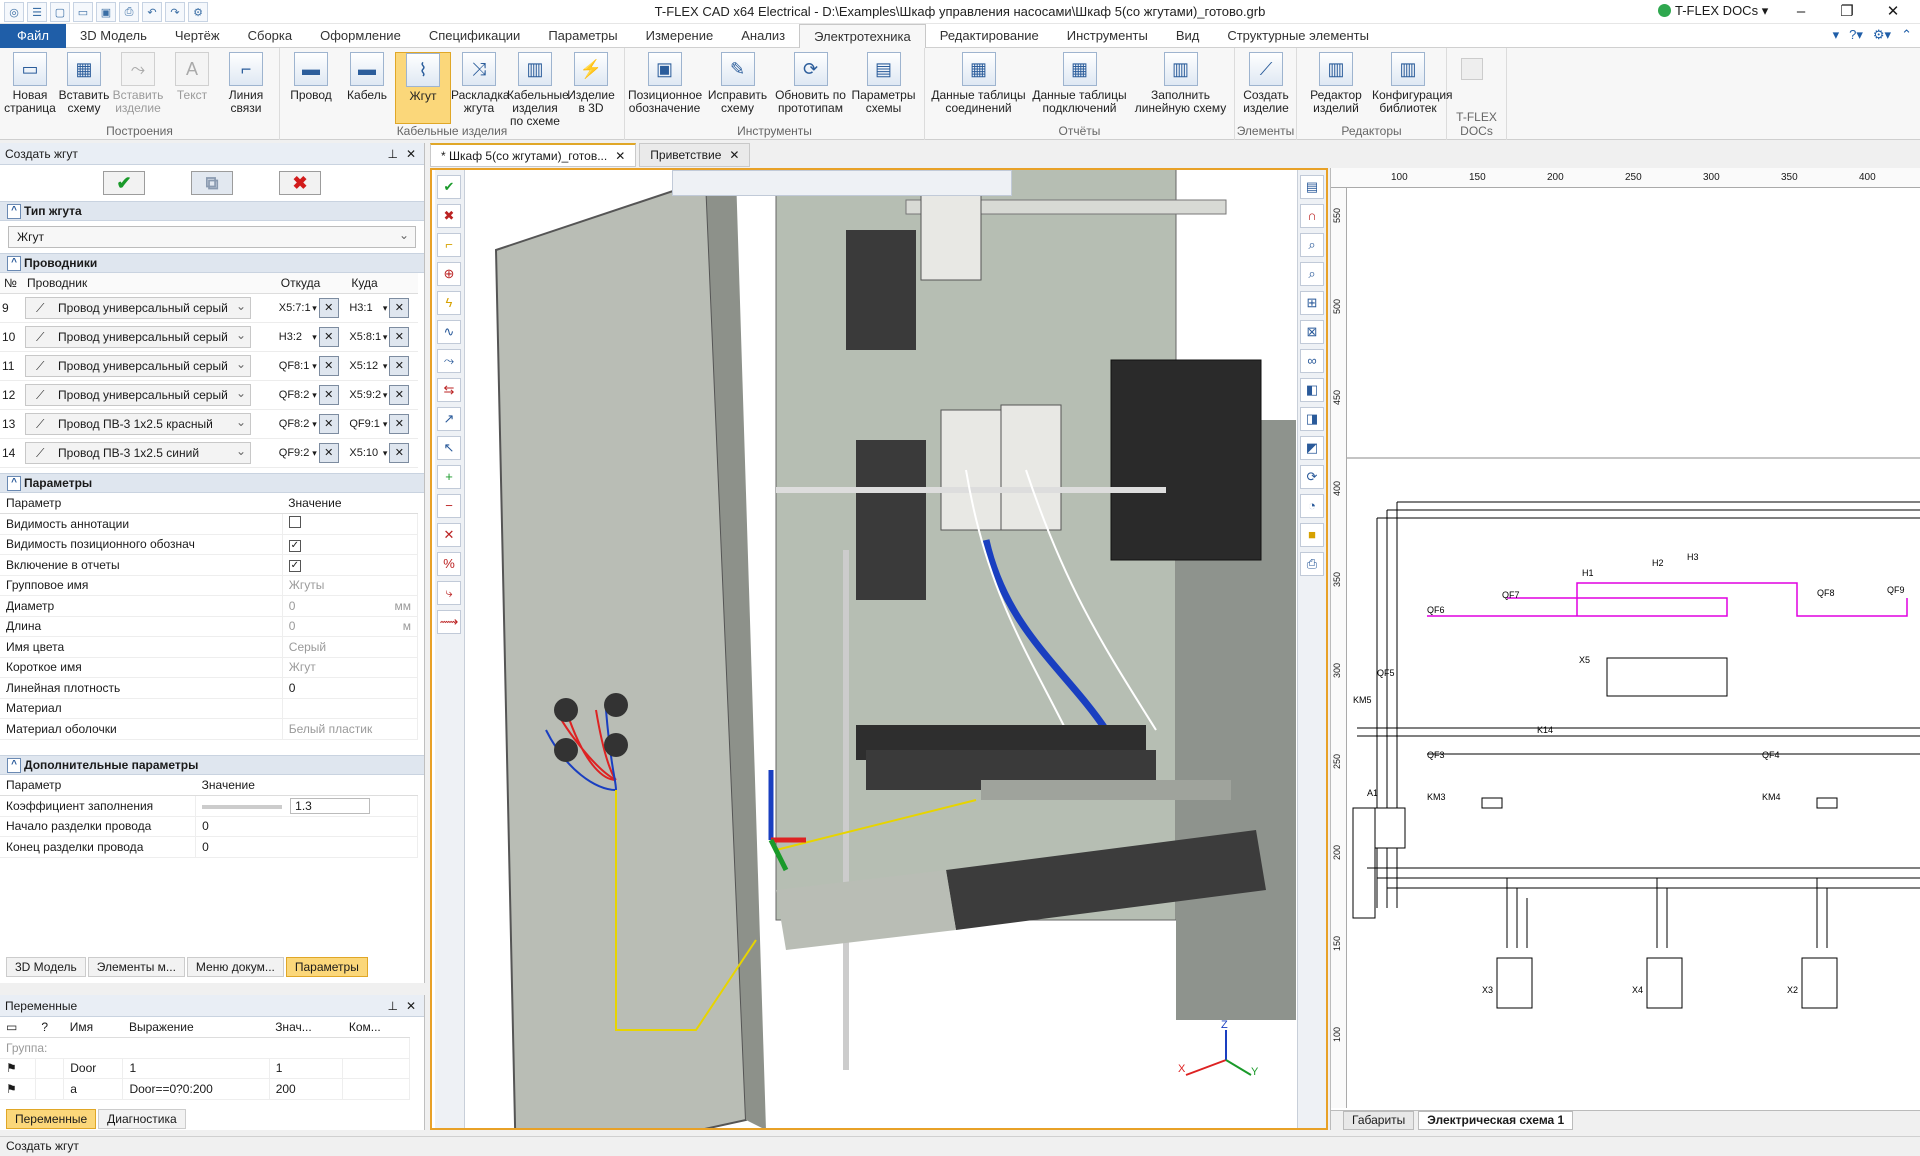 This screenshot has height=1156, width=1920. What do you see at coordinates (533, 155) in the screenshot?
I see `doc-tab-0: * Шкаф 5(со жгутами)_готов... ✕` at bounding box center [533, 155].